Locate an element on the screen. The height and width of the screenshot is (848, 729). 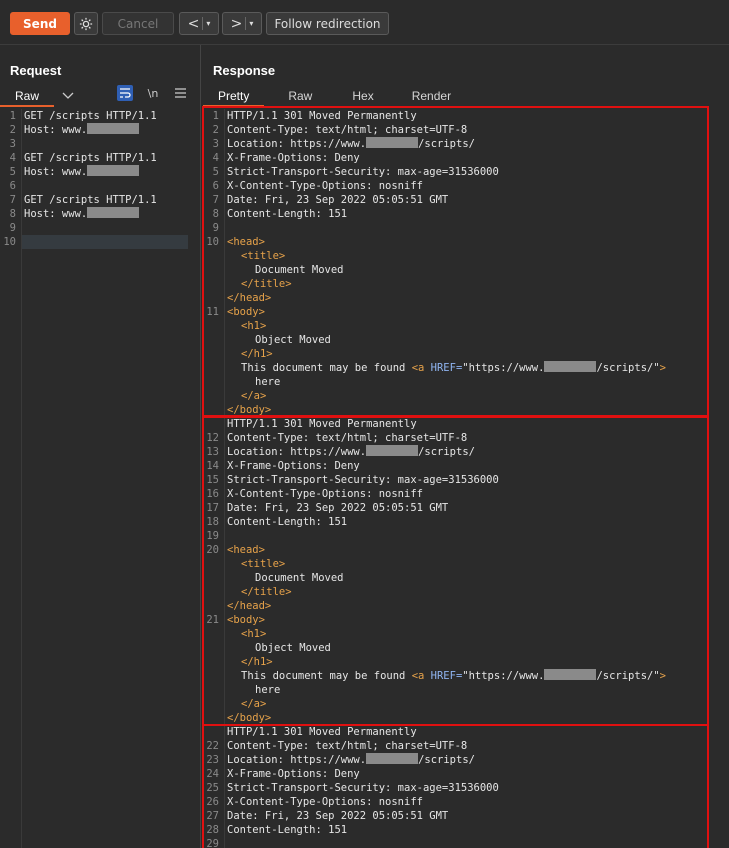
back-button: < ▾ is located at coordinates (199, 23).